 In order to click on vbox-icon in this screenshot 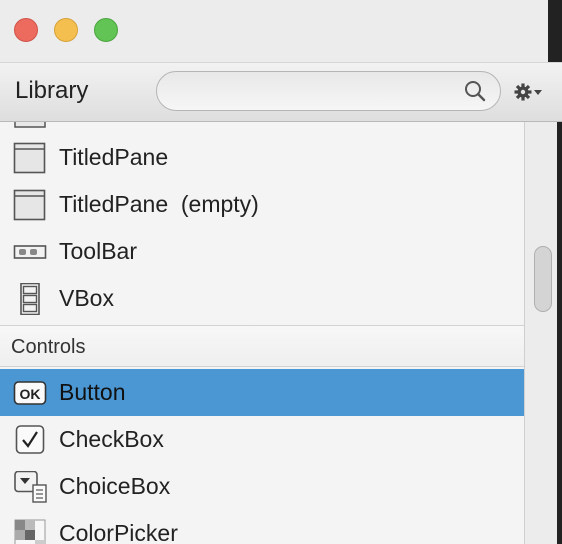, I will do `click(30, 299)`.